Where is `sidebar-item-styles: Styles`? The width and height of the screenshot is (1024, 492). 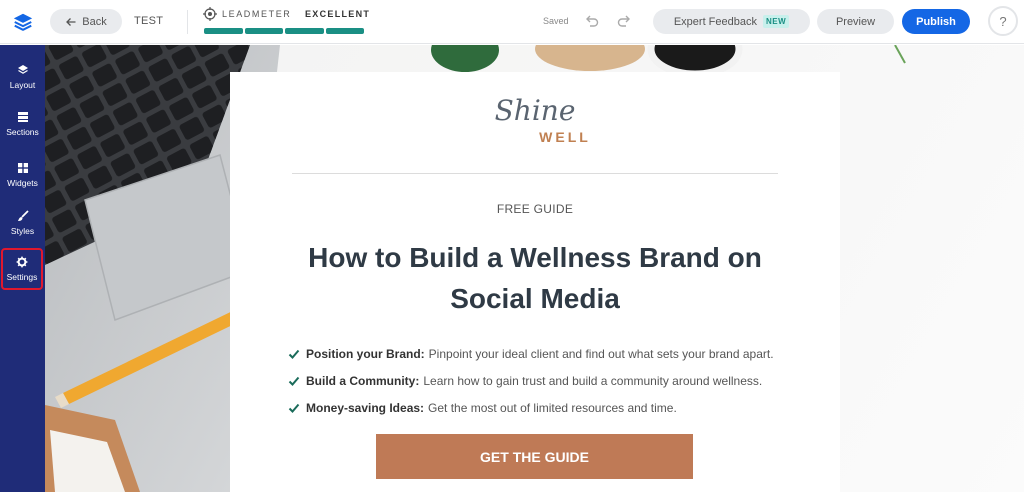 sidebar-item-styles: Styles is located at coordinates (22, 223).